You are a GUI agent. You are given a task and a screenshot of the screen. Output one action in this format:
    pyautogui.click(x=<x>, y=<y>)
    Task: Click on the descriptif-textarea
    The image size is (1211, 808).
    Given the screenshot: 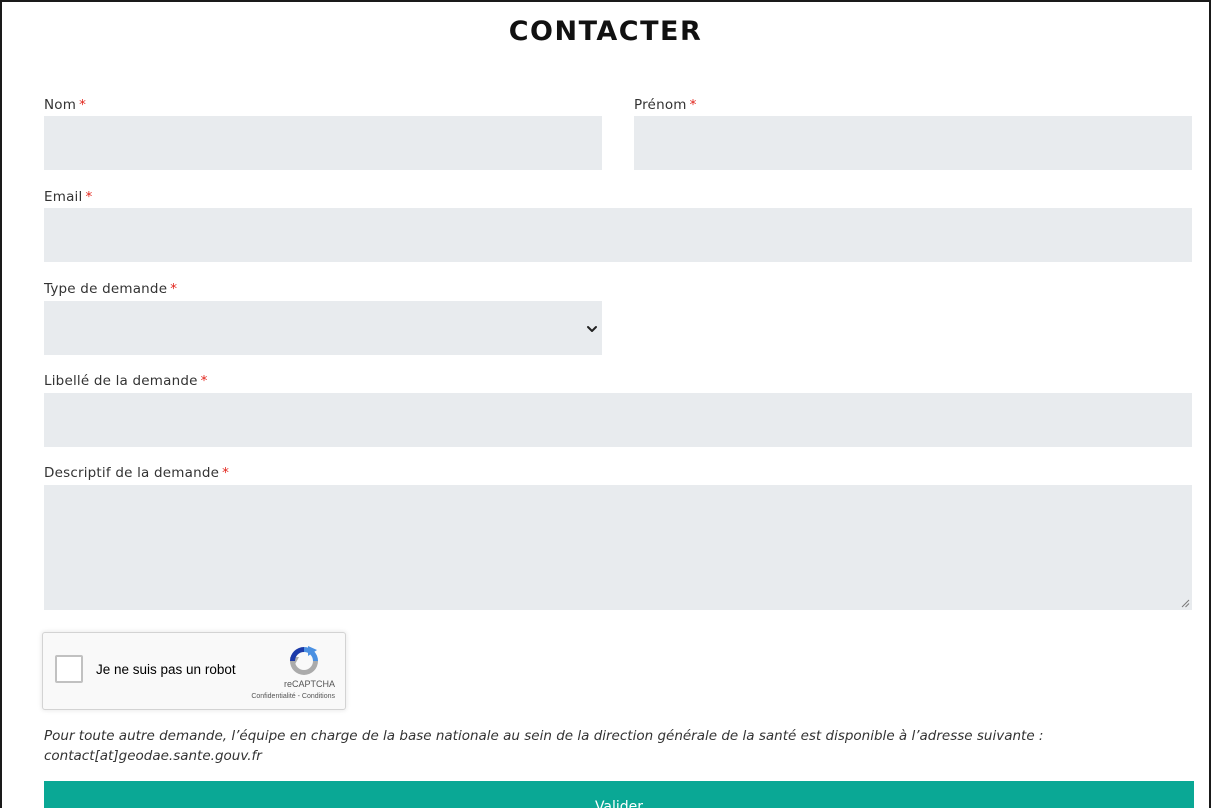 What is the action you would take?
    pyautogui.click(x=618, y=547)
    